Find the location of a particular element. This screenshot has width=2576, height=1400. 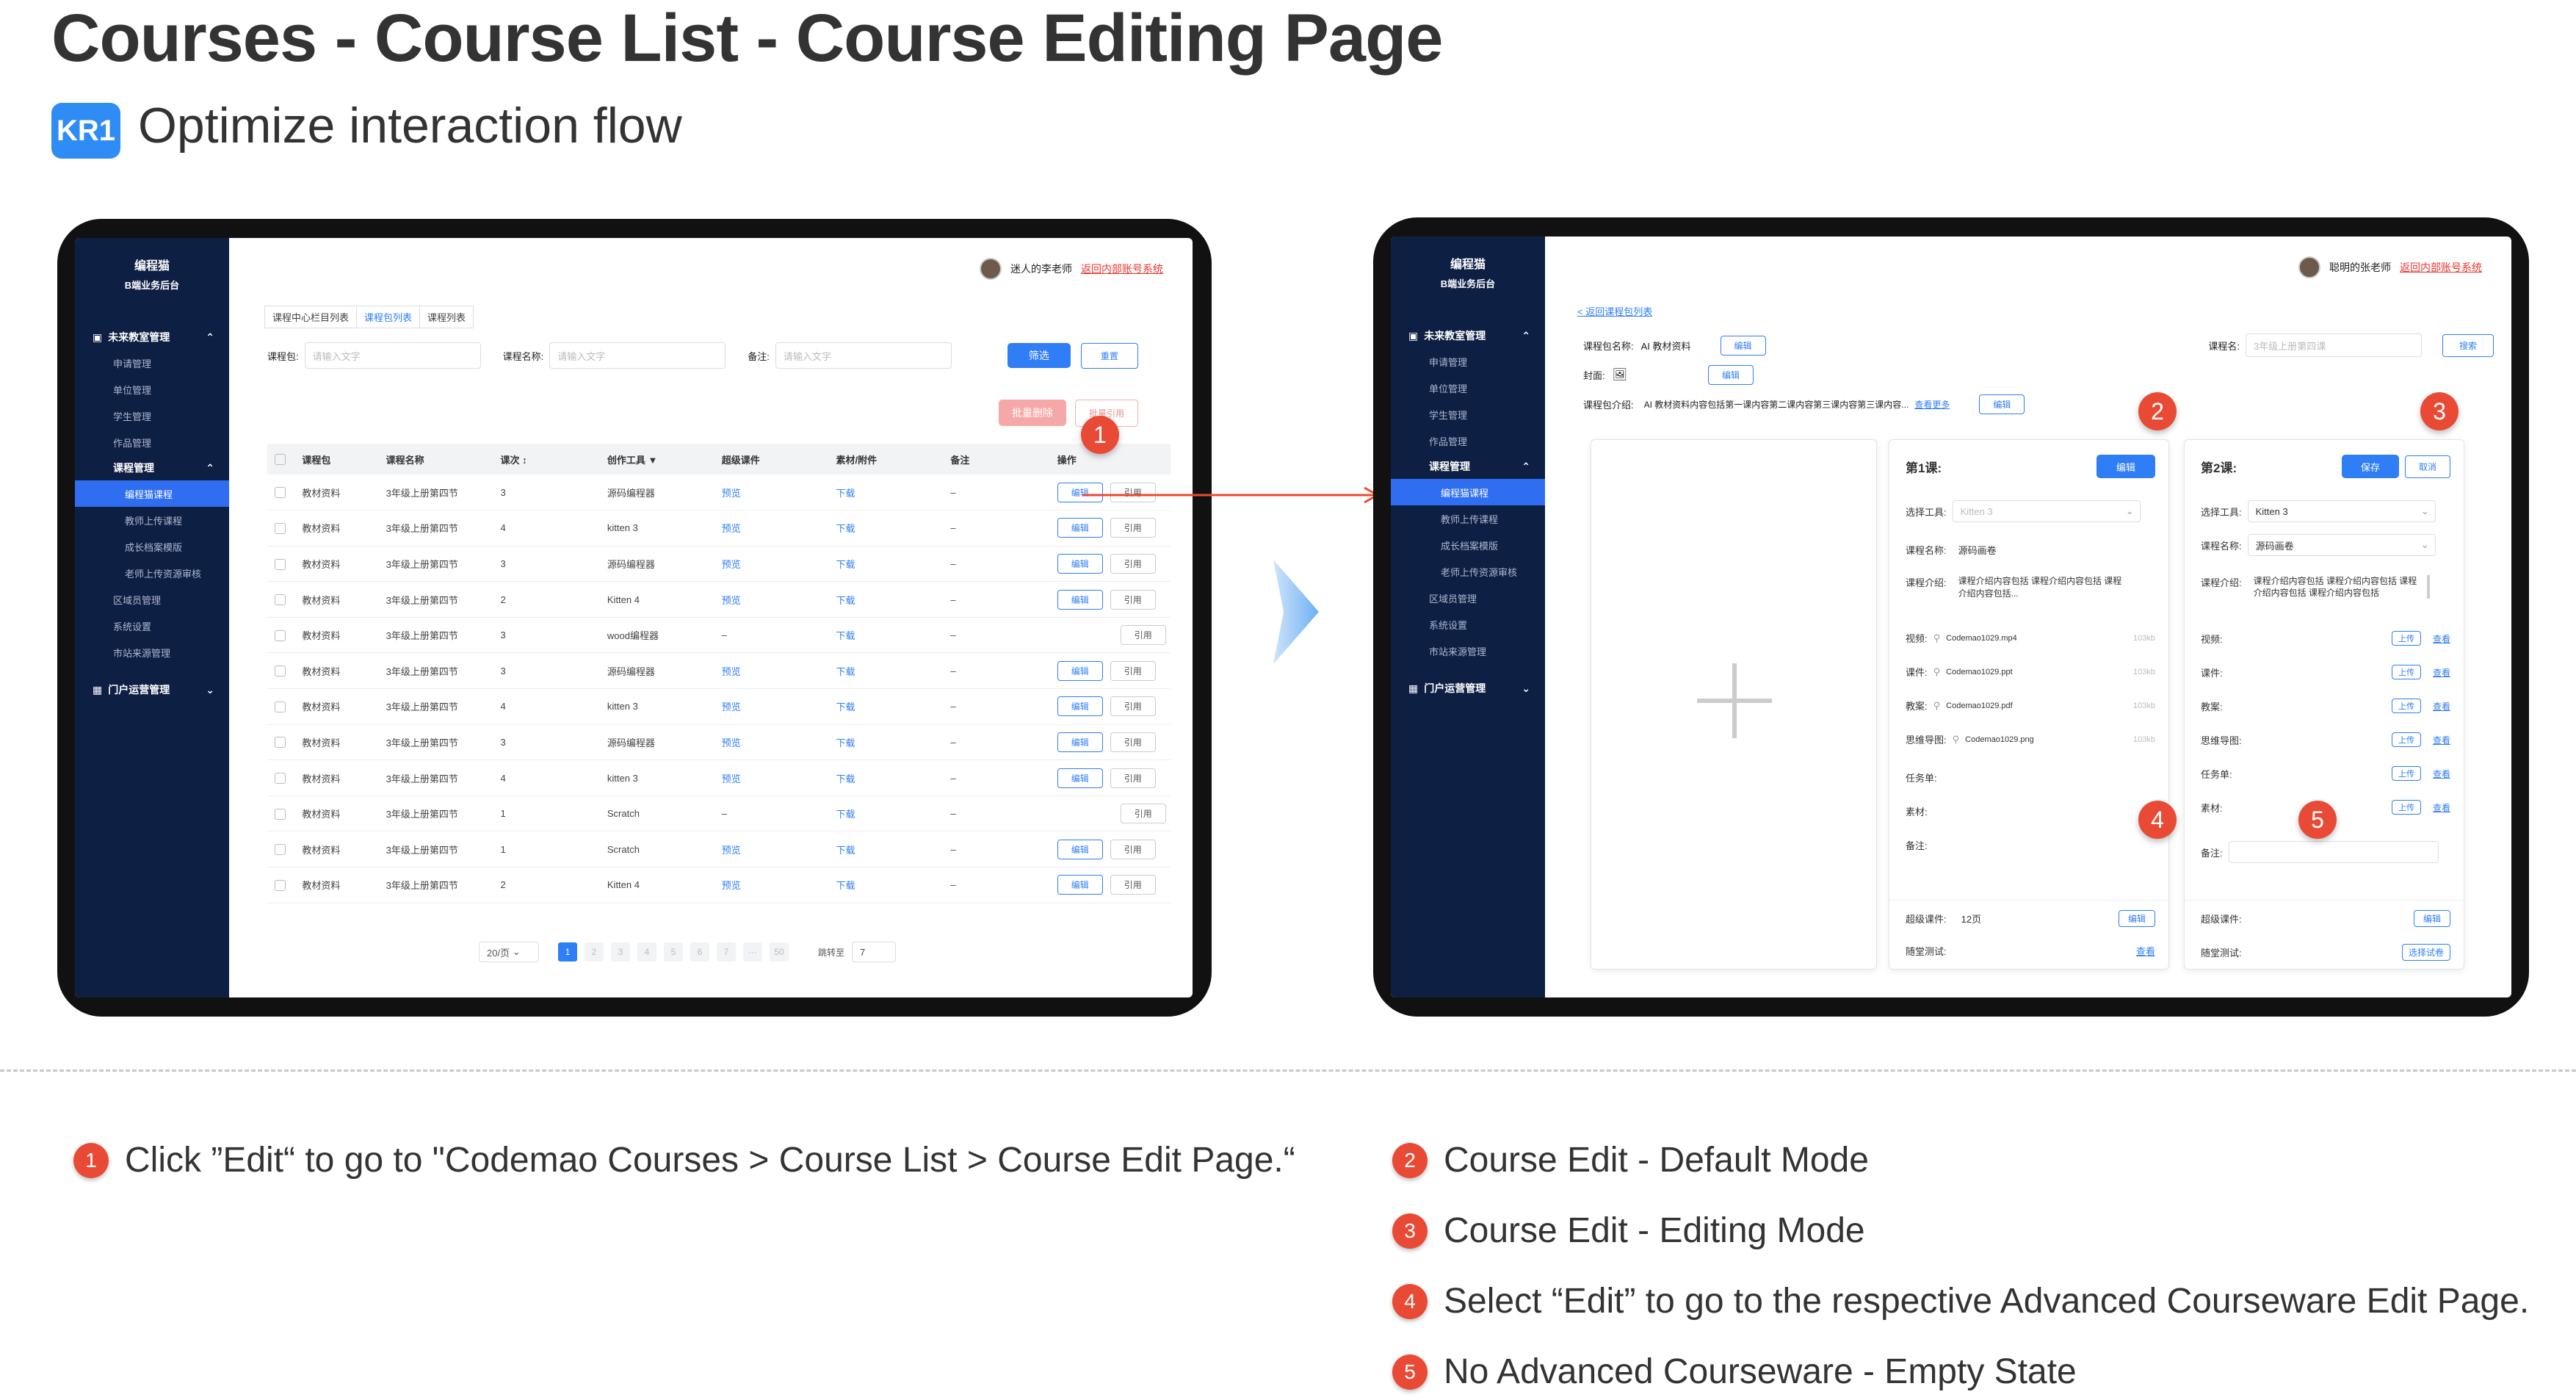

lesson-2-tool-select: Kitten 3 ⌄ is located at coordinates (2341, 511).